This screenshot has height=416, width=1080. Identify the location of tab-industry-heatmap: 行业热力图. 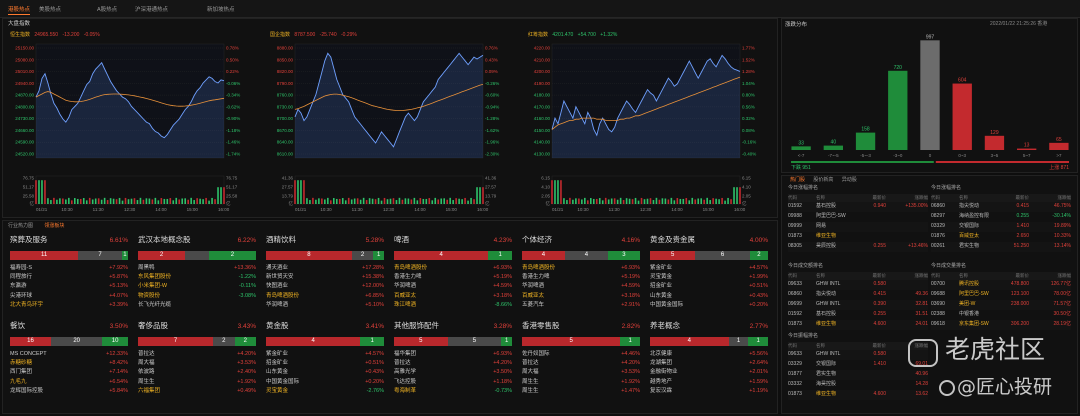
(20, 226).